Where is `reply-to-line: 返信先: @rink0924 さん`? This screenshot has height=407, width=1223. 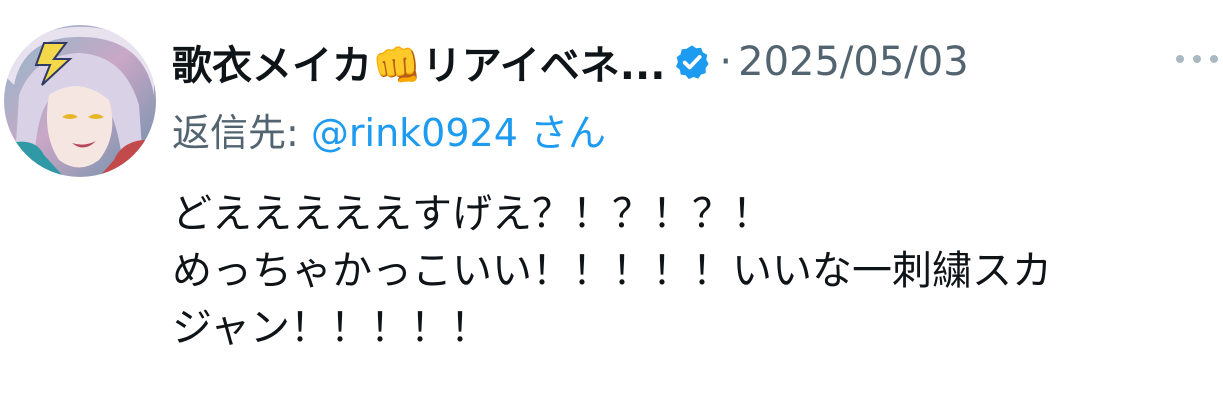 reply-to-line: 返信先: @rink0924 さん is located at coordinates (389, 129).